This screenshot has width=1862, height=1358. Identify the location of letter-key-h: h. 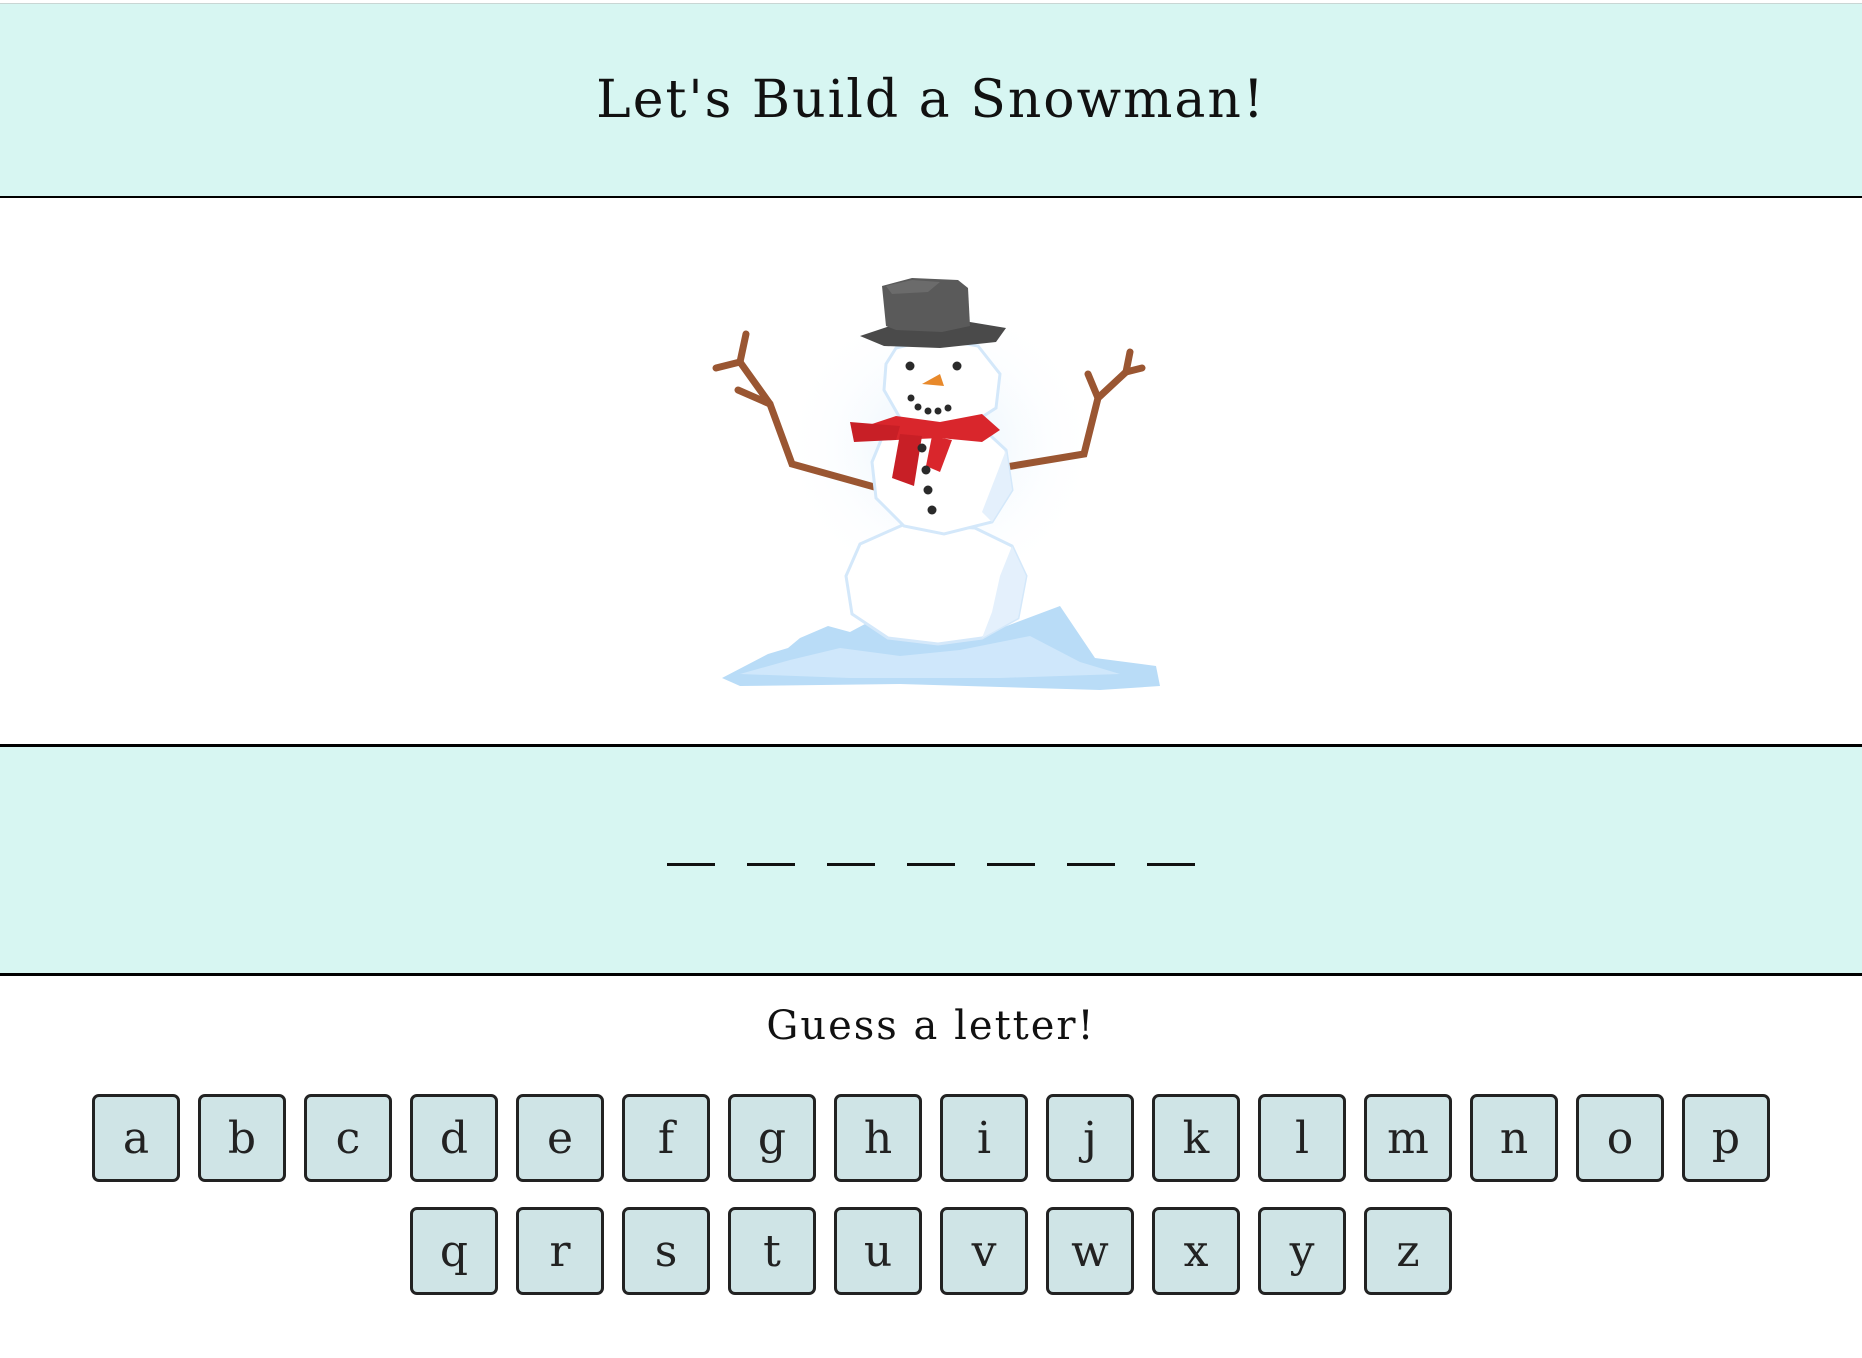
(878, 1138).